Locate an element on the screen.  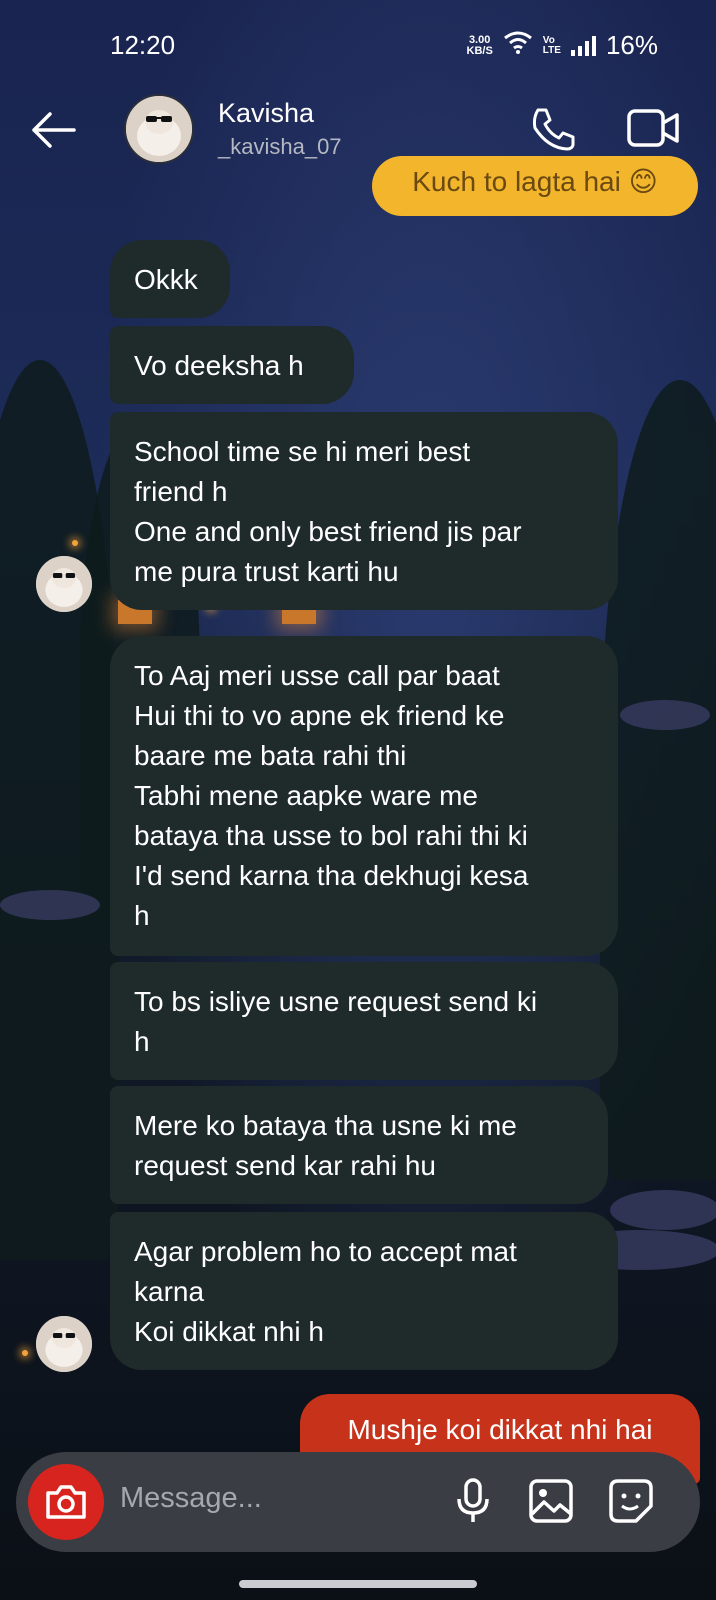
camera-button is located at coordinates (66, 1502).